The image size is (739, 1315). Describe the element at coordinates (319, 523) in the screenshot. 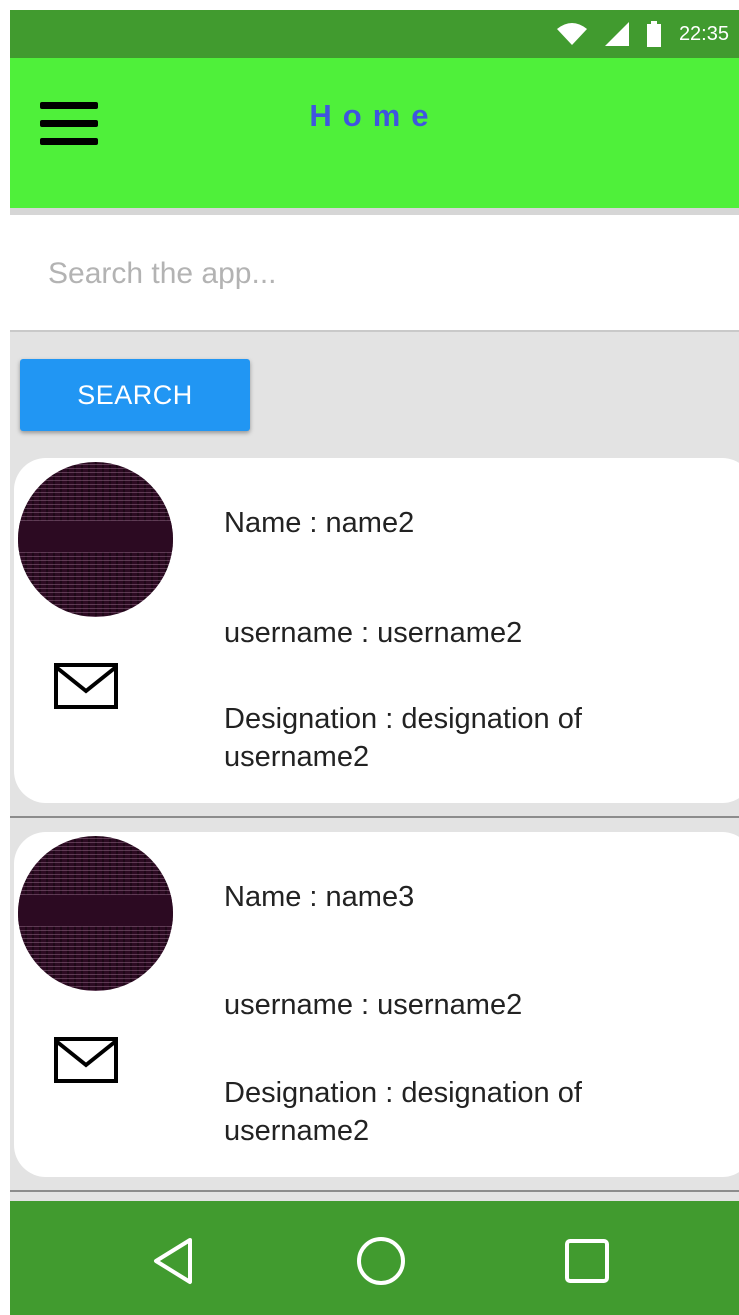

I see `card-name: Name : name2` at that location.